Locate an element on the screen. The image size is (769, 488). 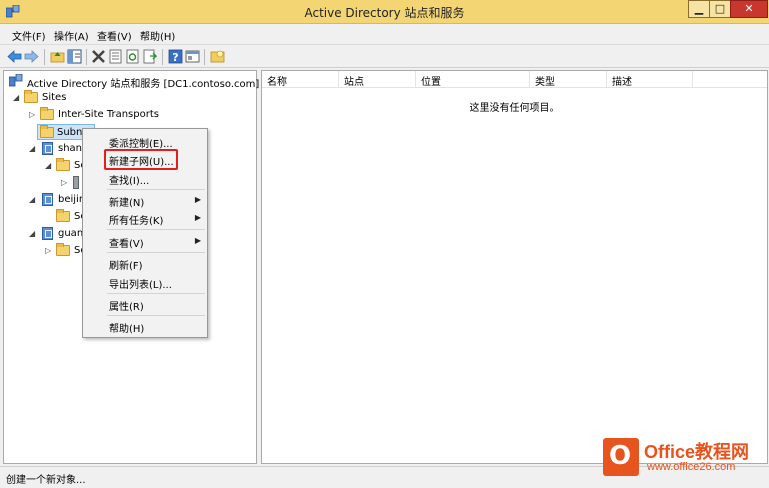
server-icon is located at coordinates (76, 182).